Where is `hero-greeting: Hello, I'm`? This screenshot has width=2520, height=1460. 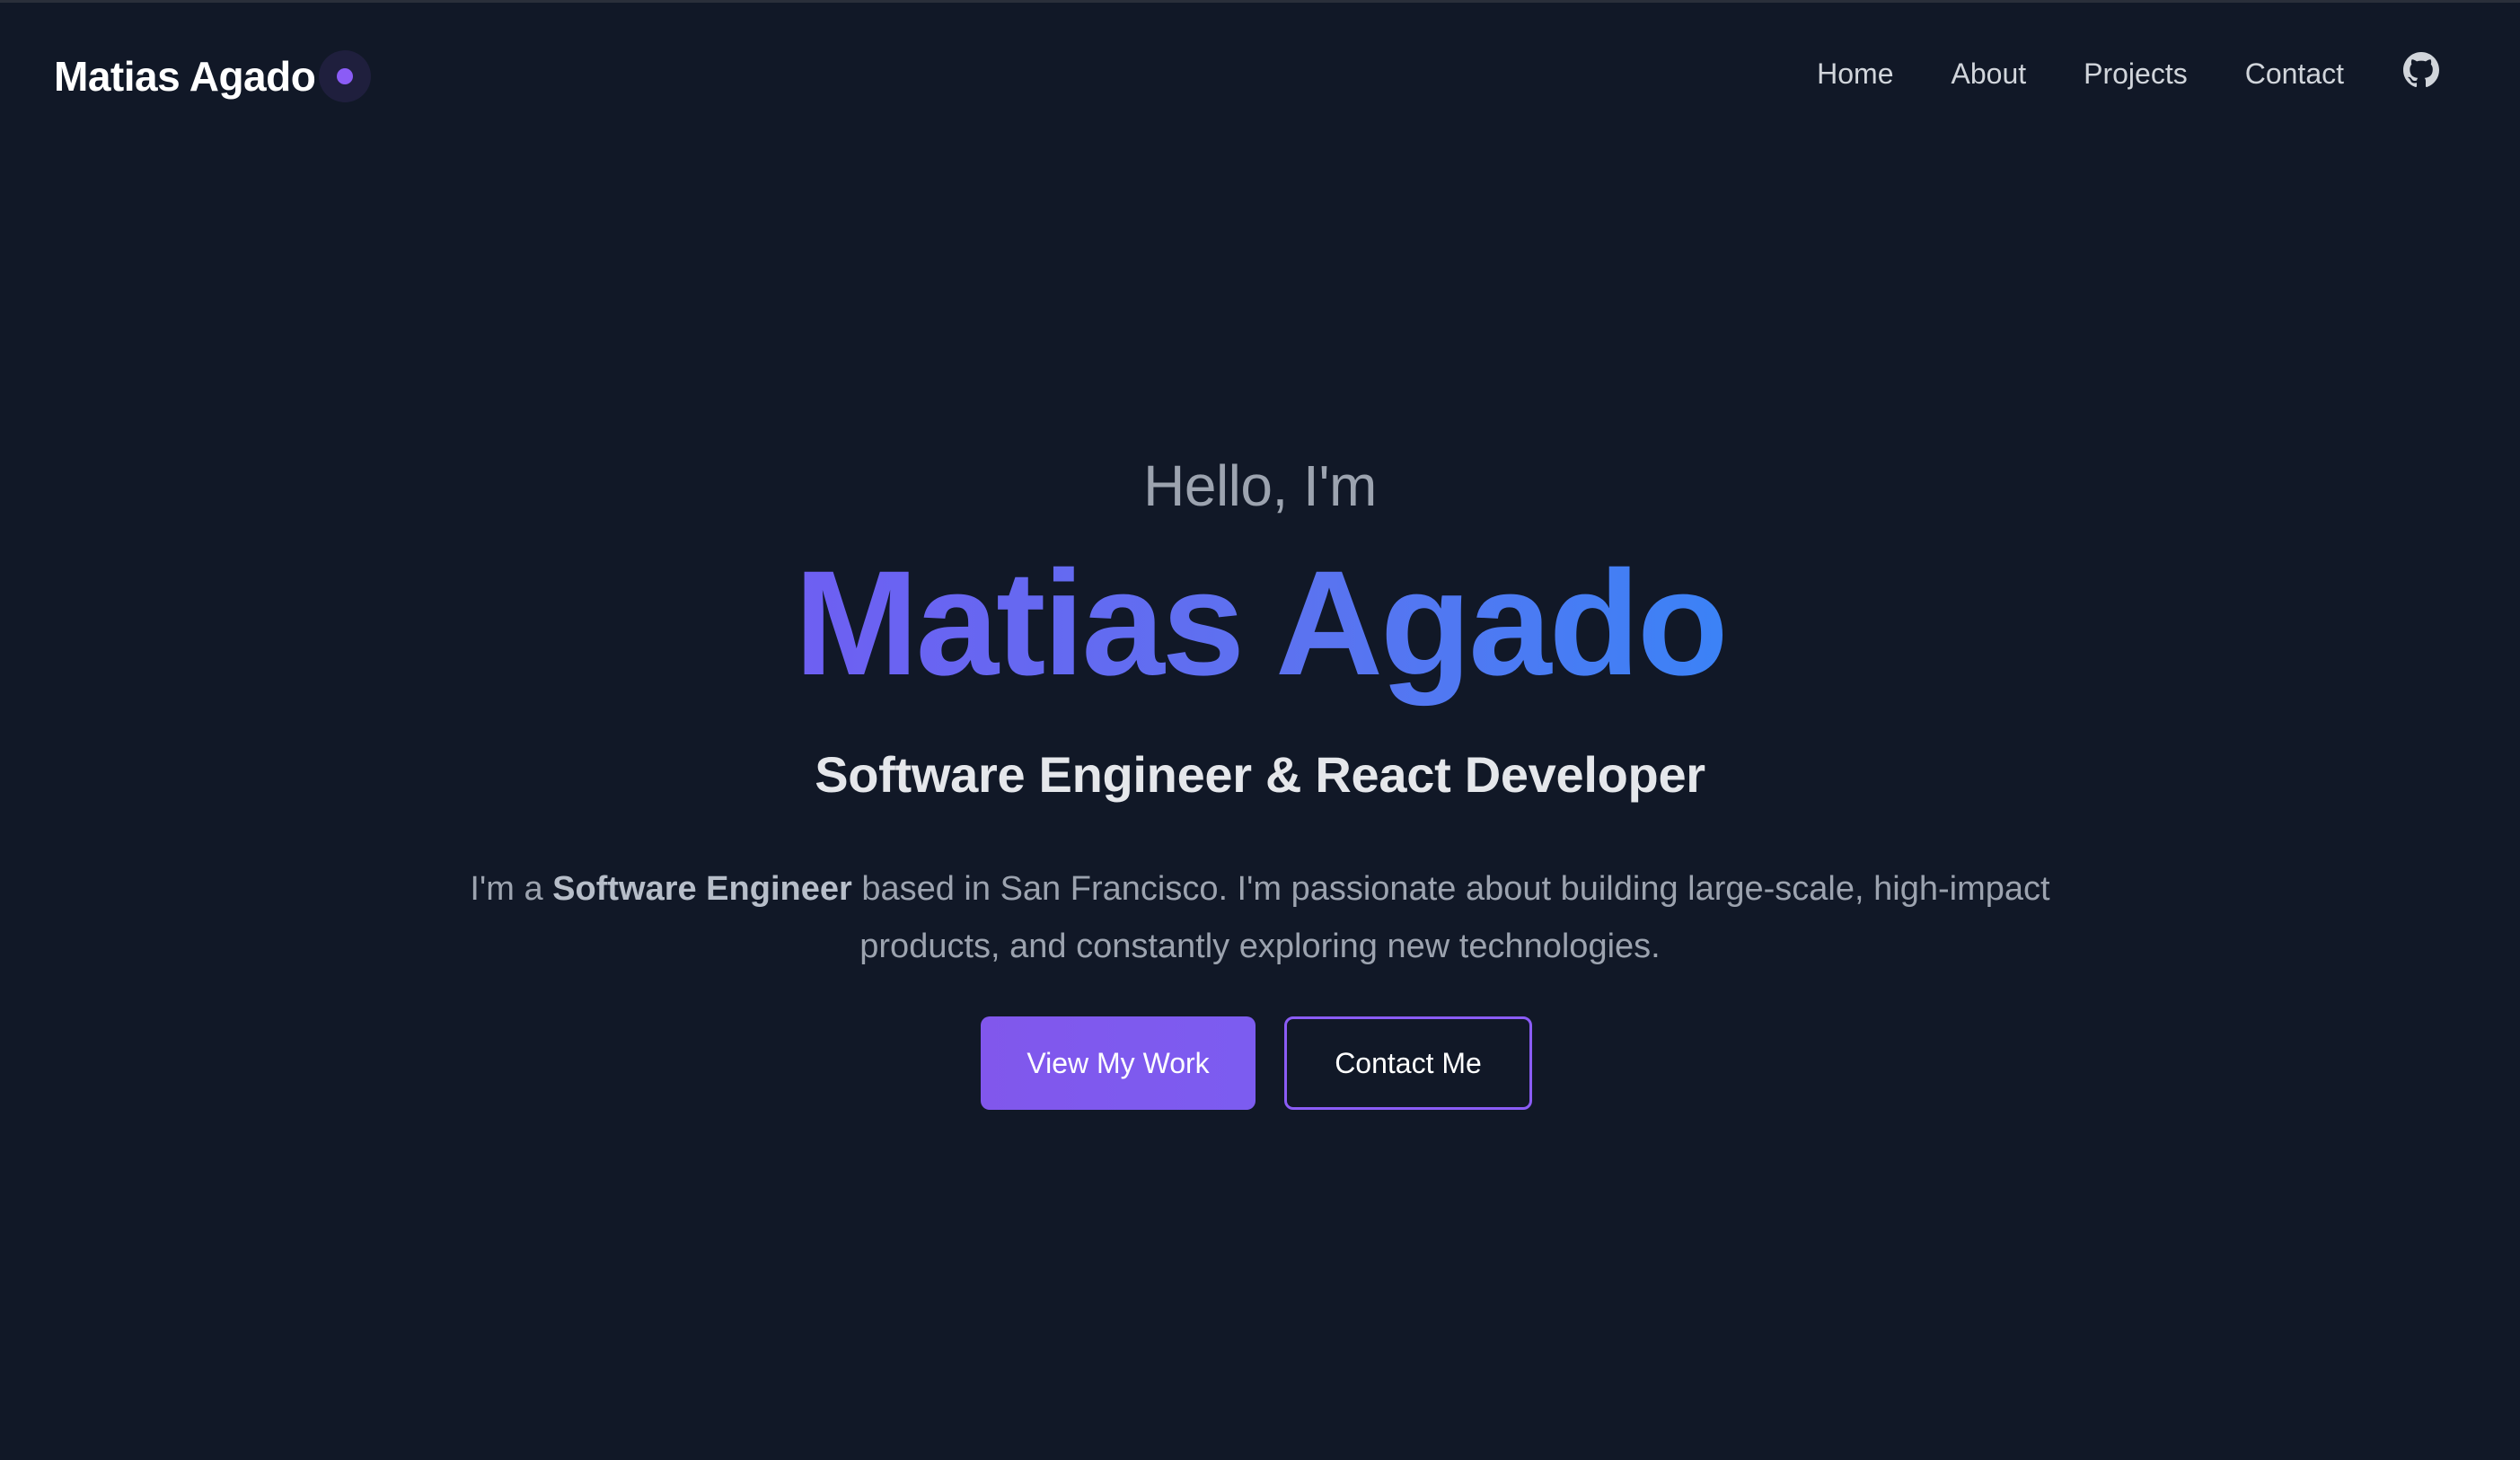 hero-greeting: Hello, I'm is located at coordinates (1260, 485).